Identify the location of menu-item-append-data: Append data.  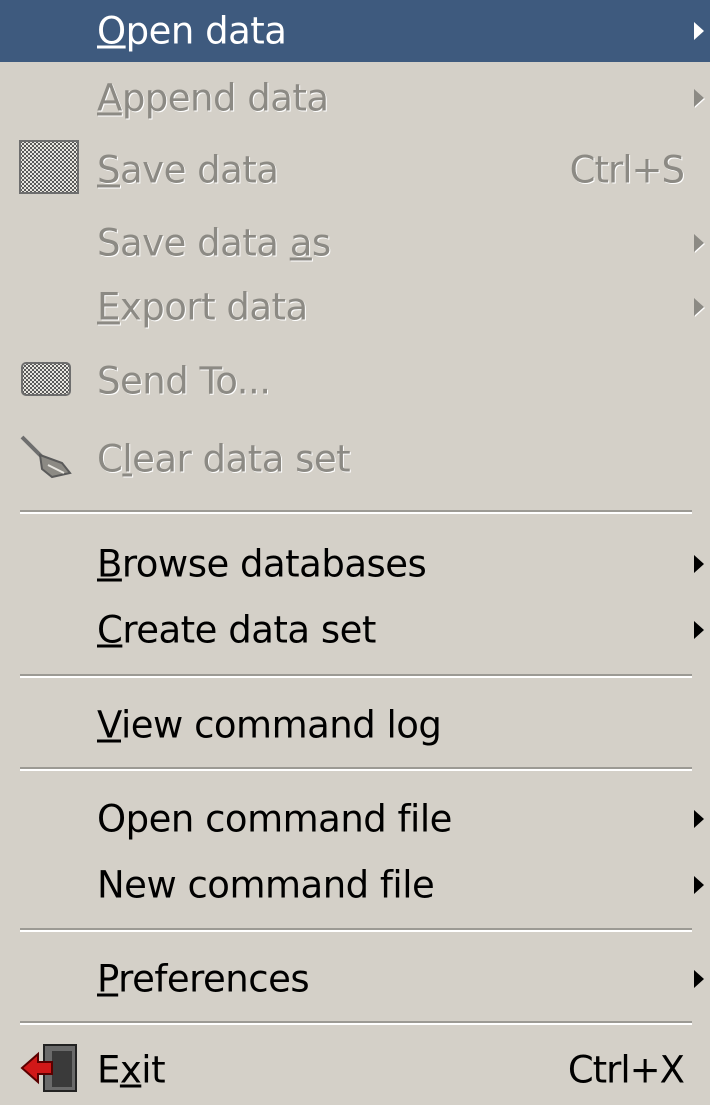
(355, 98).